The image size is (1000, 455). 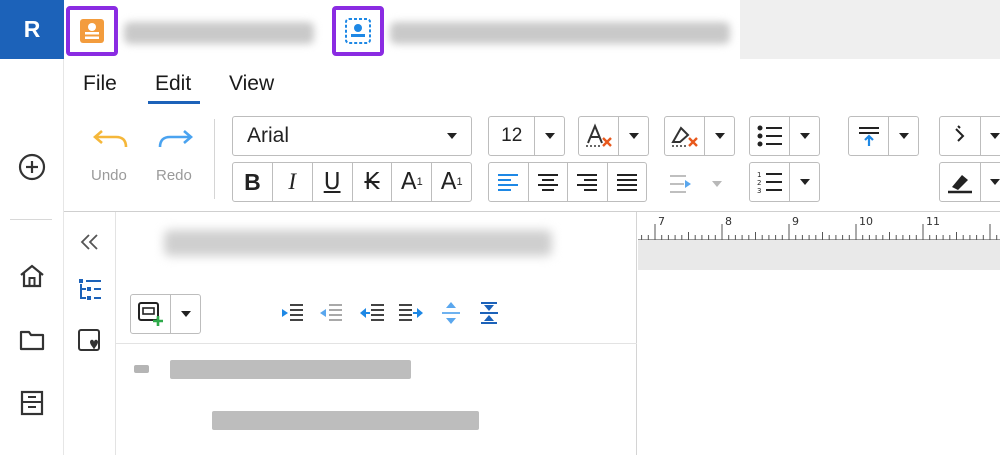 I want to click on text-style-group: B I U K A1 A1, so click(x=352, y=182).